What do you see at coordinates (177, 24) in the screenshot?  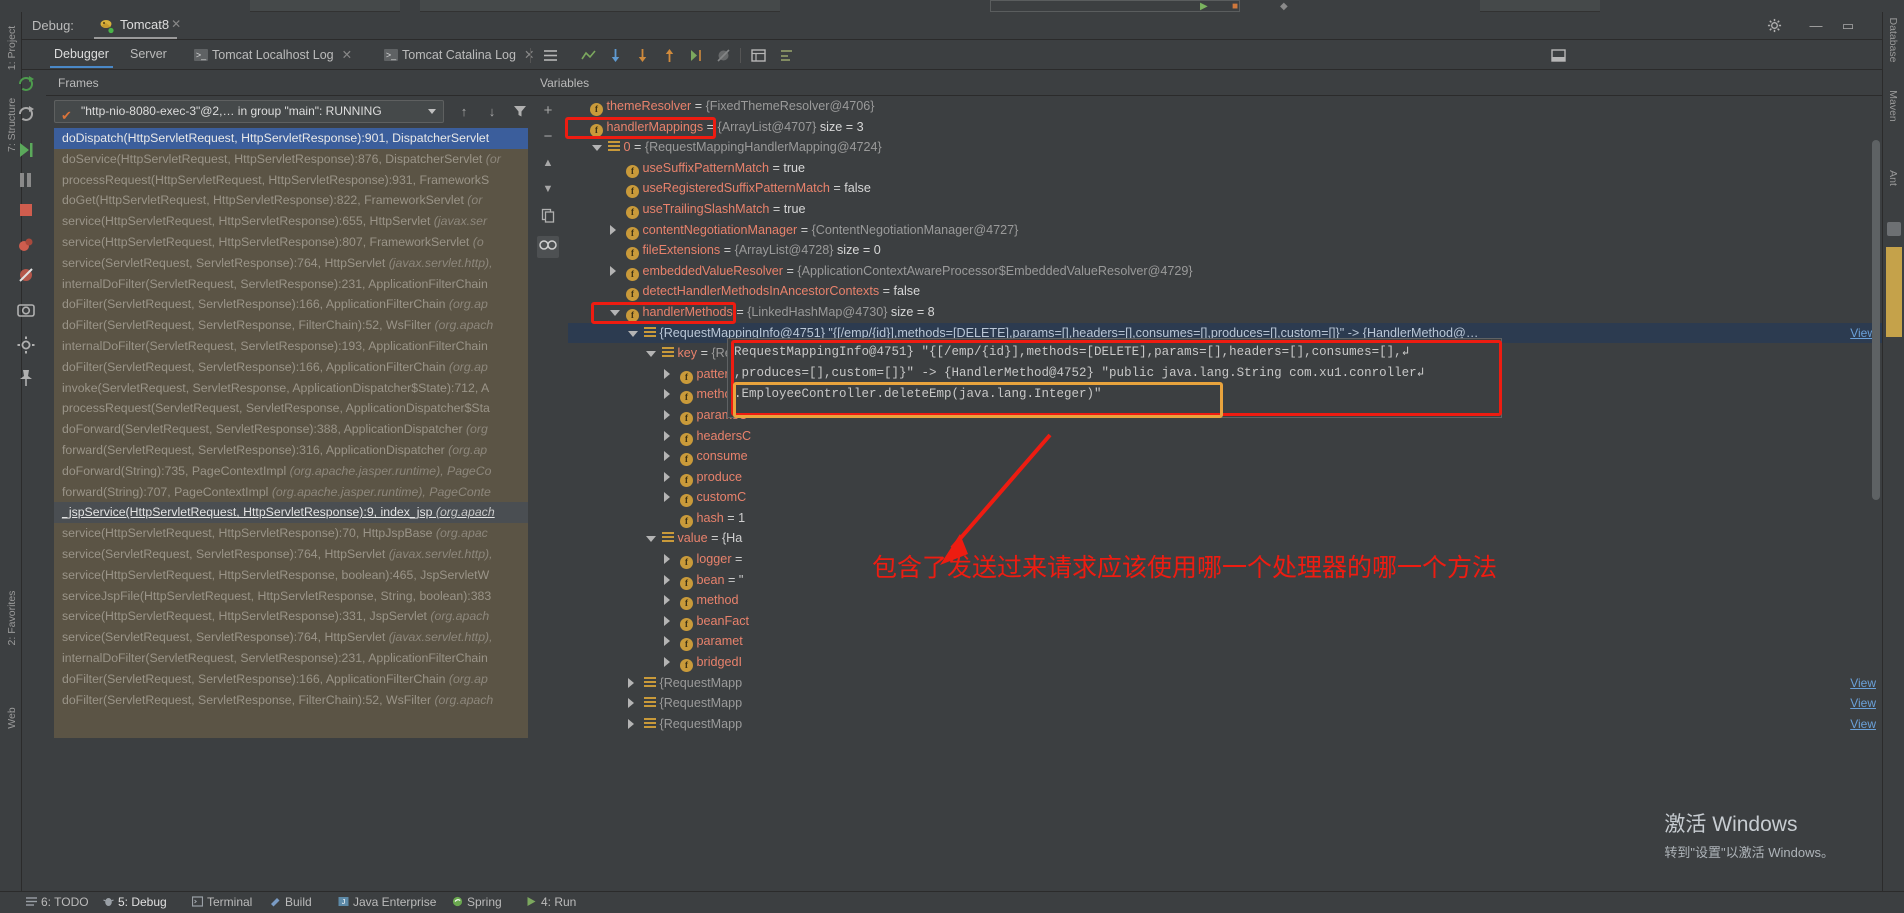 I see `close-icon: ✕` at bounding box center [177, 24].